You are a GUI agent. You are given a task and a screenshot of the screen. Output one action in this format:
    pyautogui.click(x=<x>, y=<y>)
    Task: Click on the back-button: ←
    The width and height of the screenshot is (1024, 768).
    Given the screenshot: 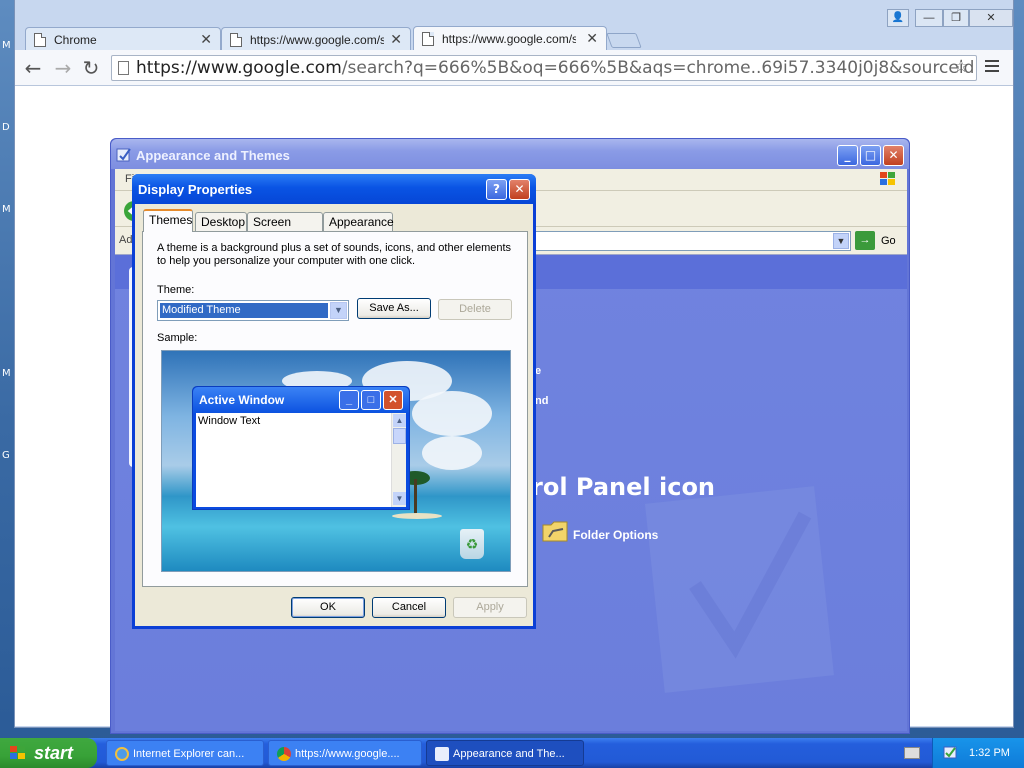 What is the action you would take?
    pyautogui.click(x=33, y=68)
    